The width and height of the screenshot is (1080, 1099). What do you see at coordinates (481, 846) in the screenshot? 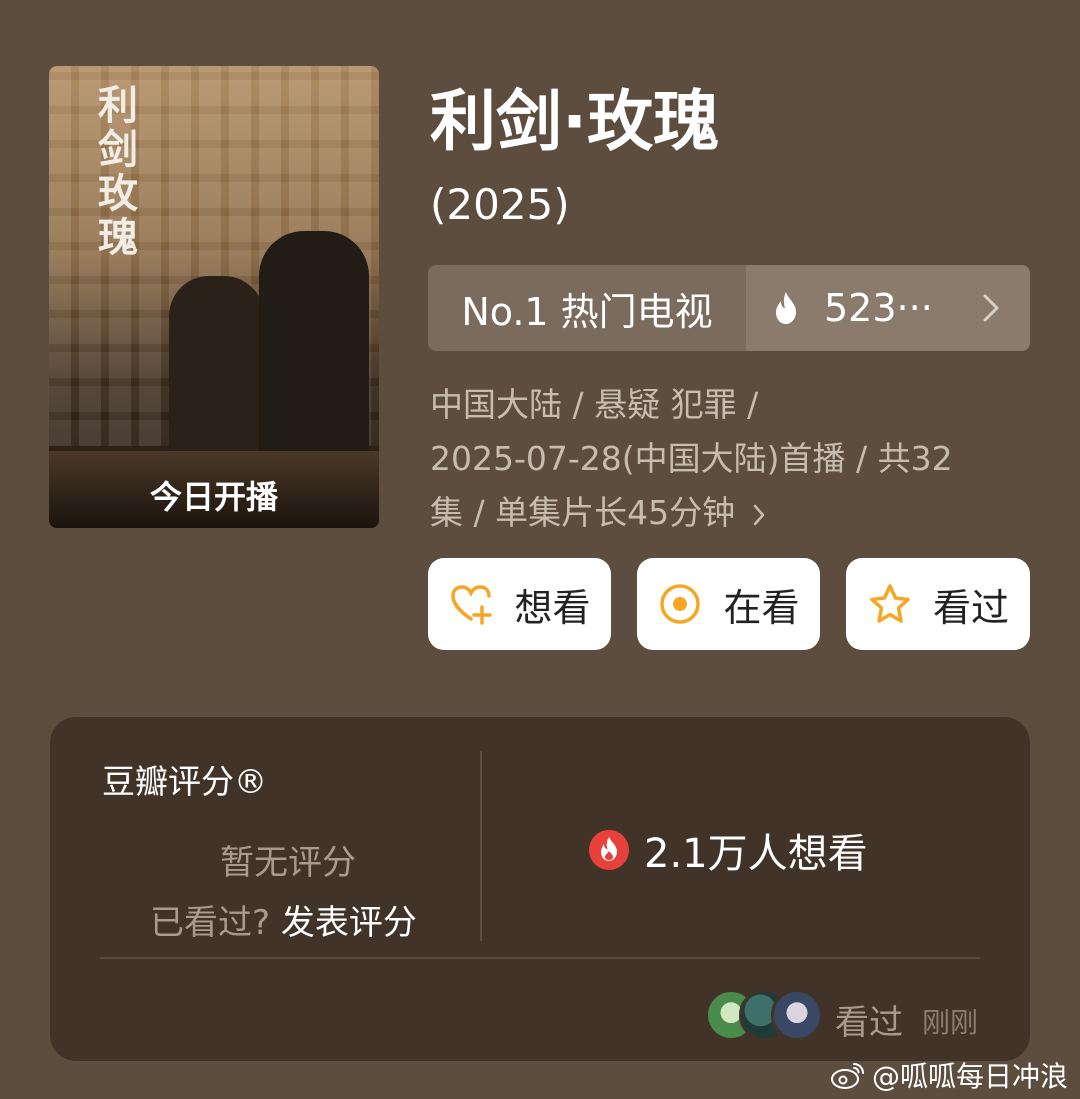
I see `vertical-divider` at bounding box center [481, 846].